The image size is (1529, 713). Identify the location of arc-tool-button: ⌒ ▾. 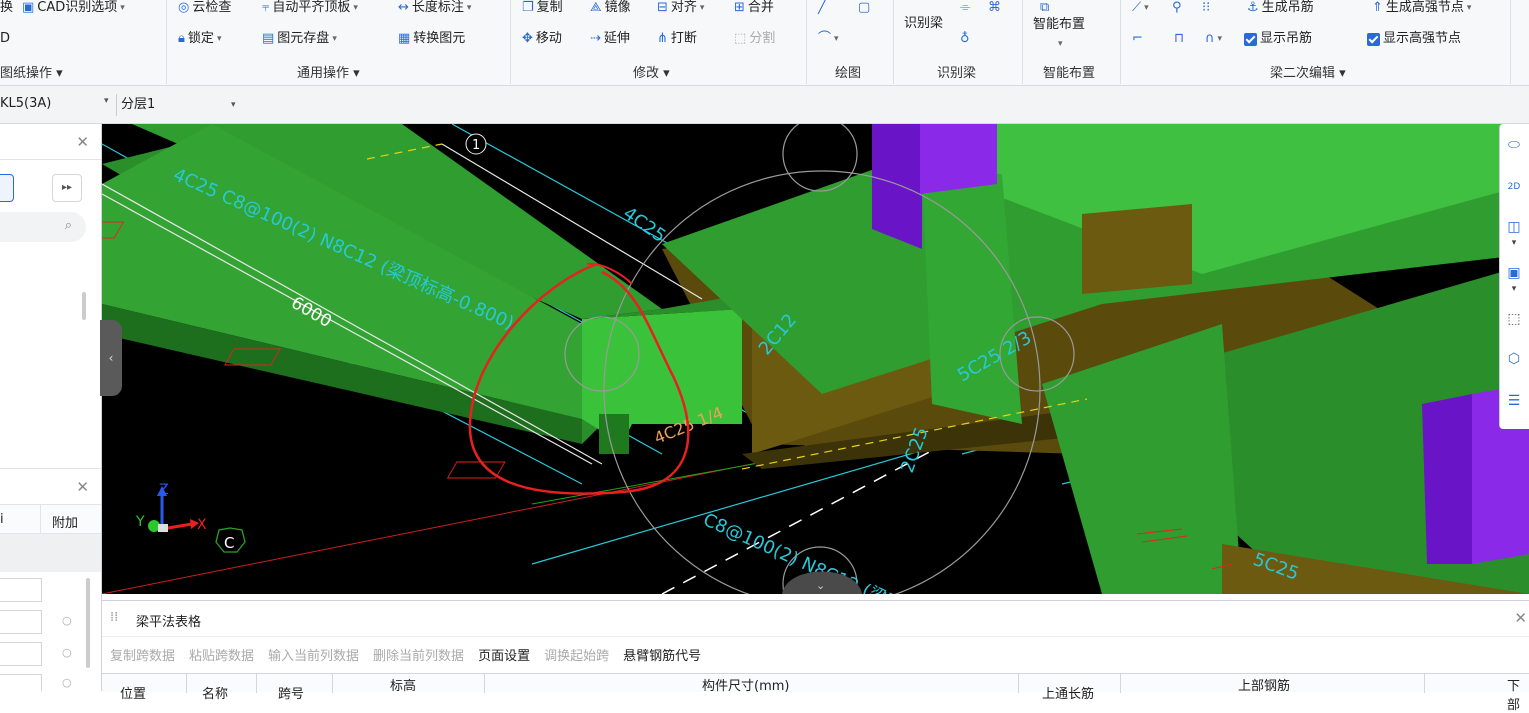
(828, 39).